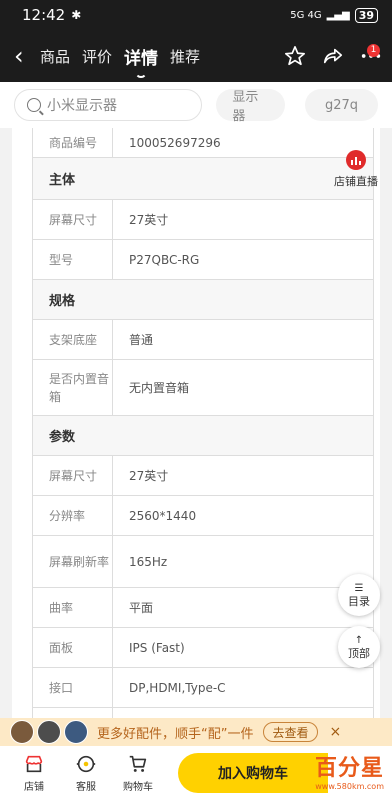  What do you see at coordinates (203, 179) in the screenshot?
I see `spec-section-title: 主体` at bounding box center [203, 179].